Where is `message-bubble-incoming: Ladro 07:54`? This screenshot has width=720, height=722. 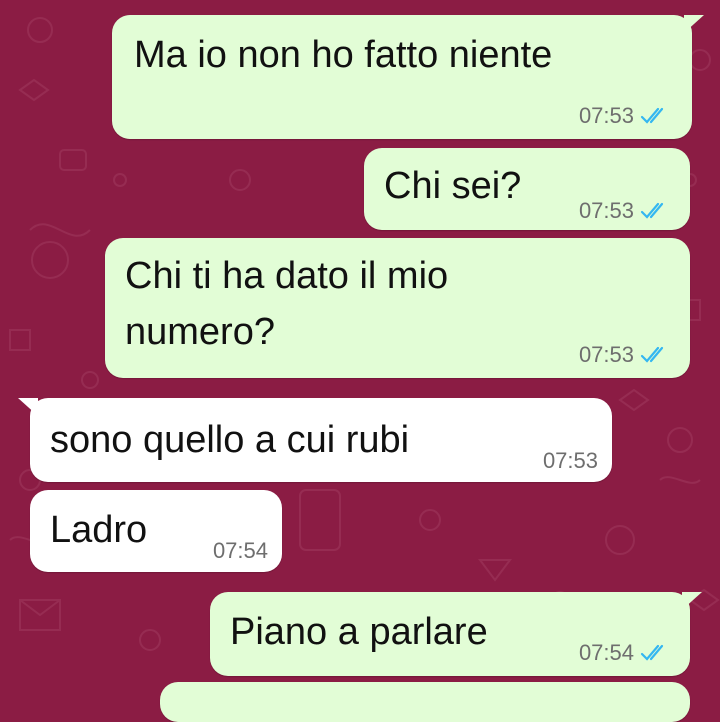 message-bubble-incoming: Ladro 07:54 is located at coordinates (156, 531).